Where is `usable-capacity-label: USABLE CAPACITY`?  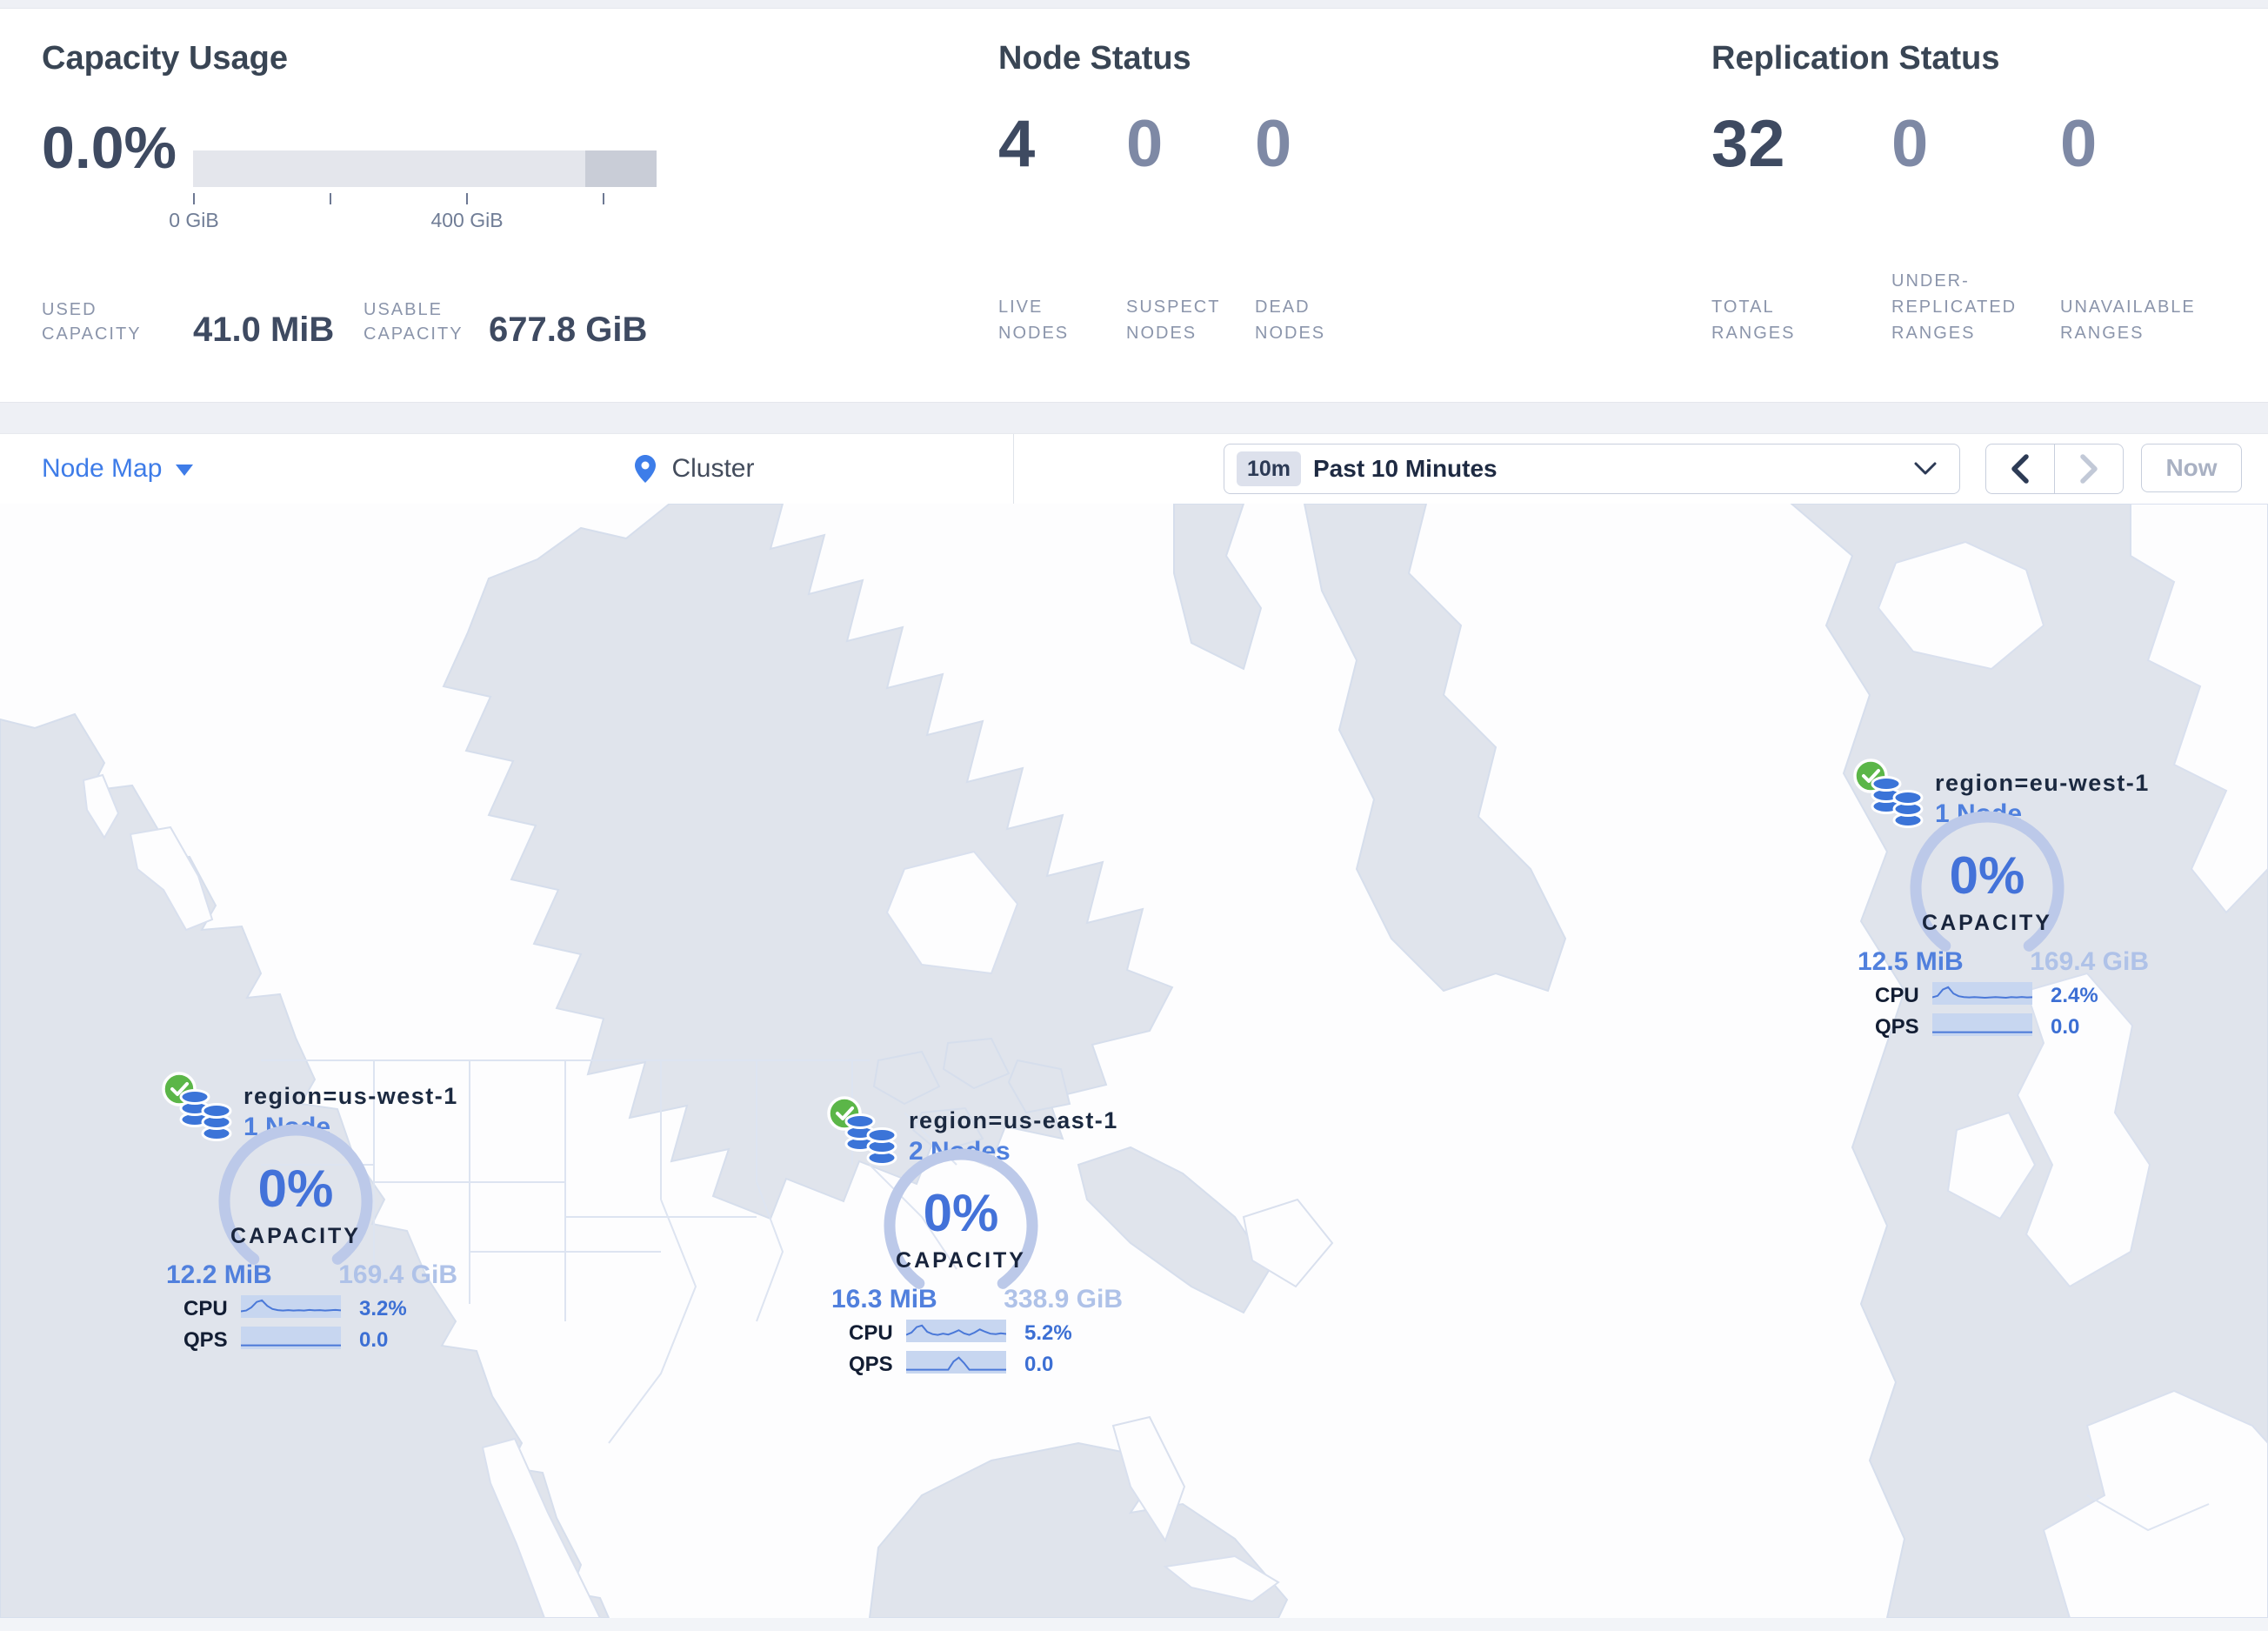
usable-capacity-label: USABLE CAPACITY is located at coordinates (414, 322).